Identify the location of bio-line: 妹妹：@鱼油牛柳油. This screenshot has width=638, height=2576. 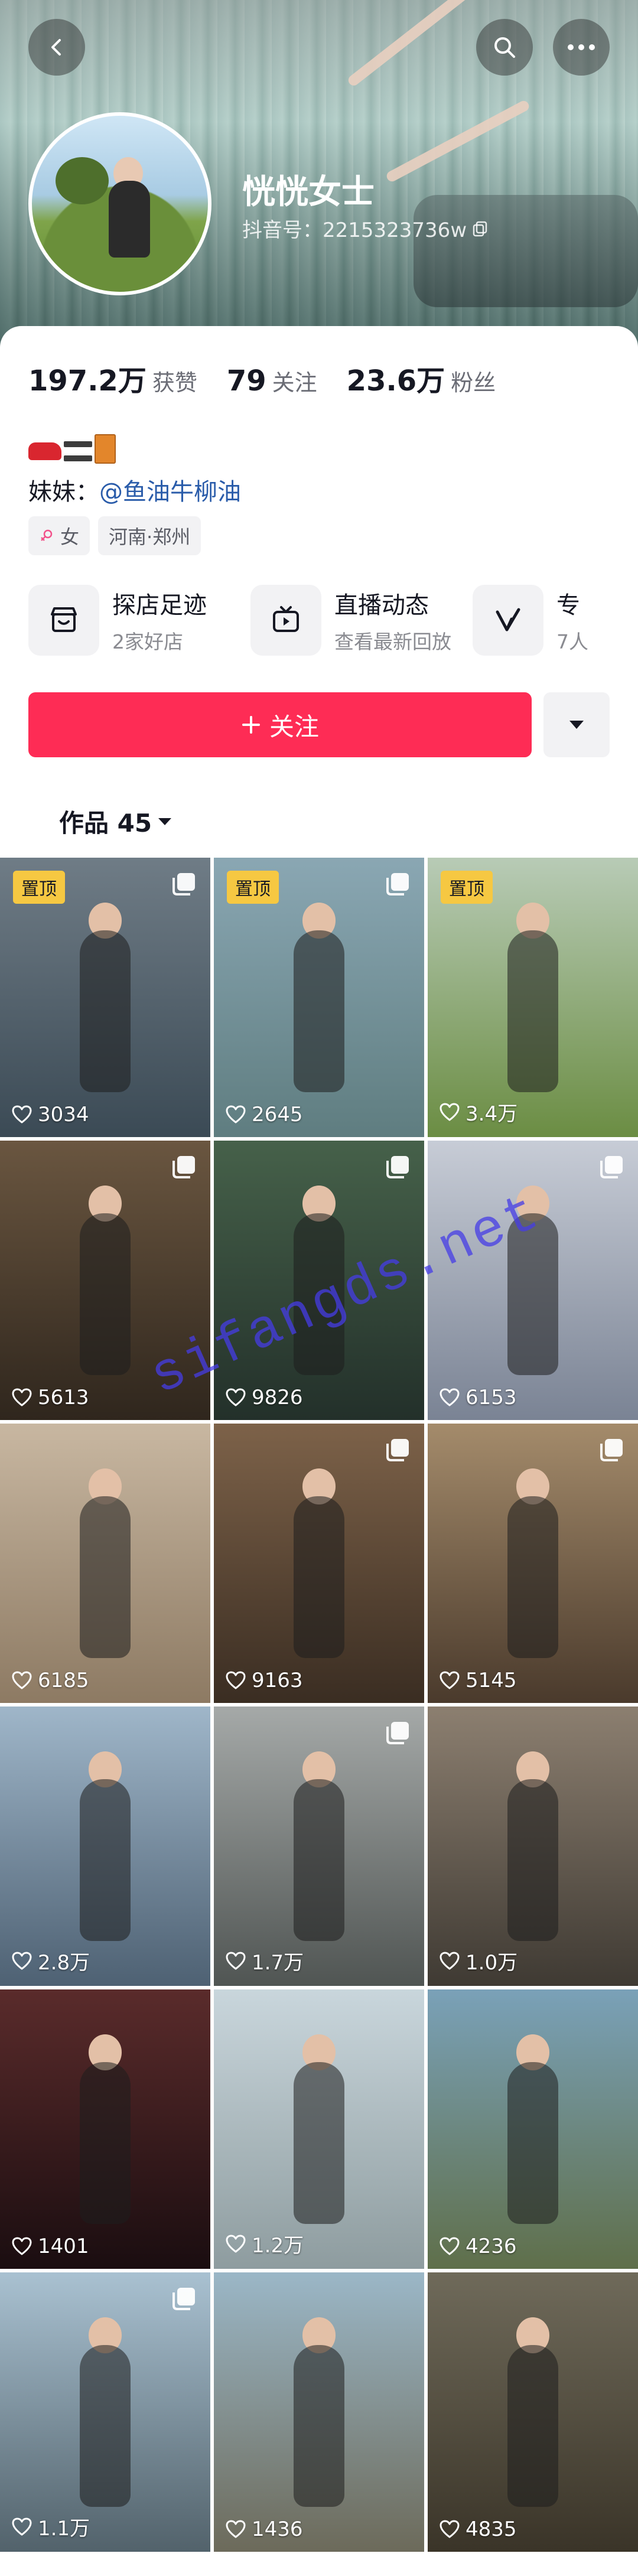
(134, 490).